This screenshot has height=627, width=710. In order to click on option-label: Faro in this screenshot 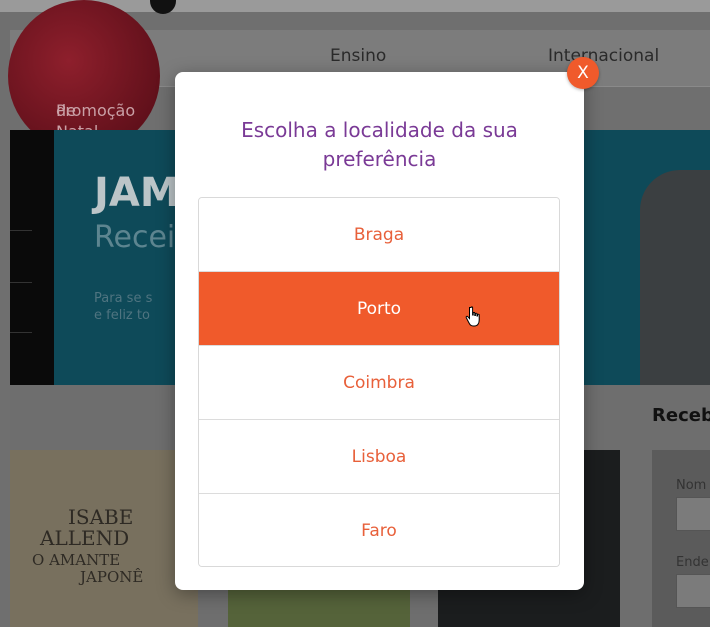, I will do `click(379, 530)`.